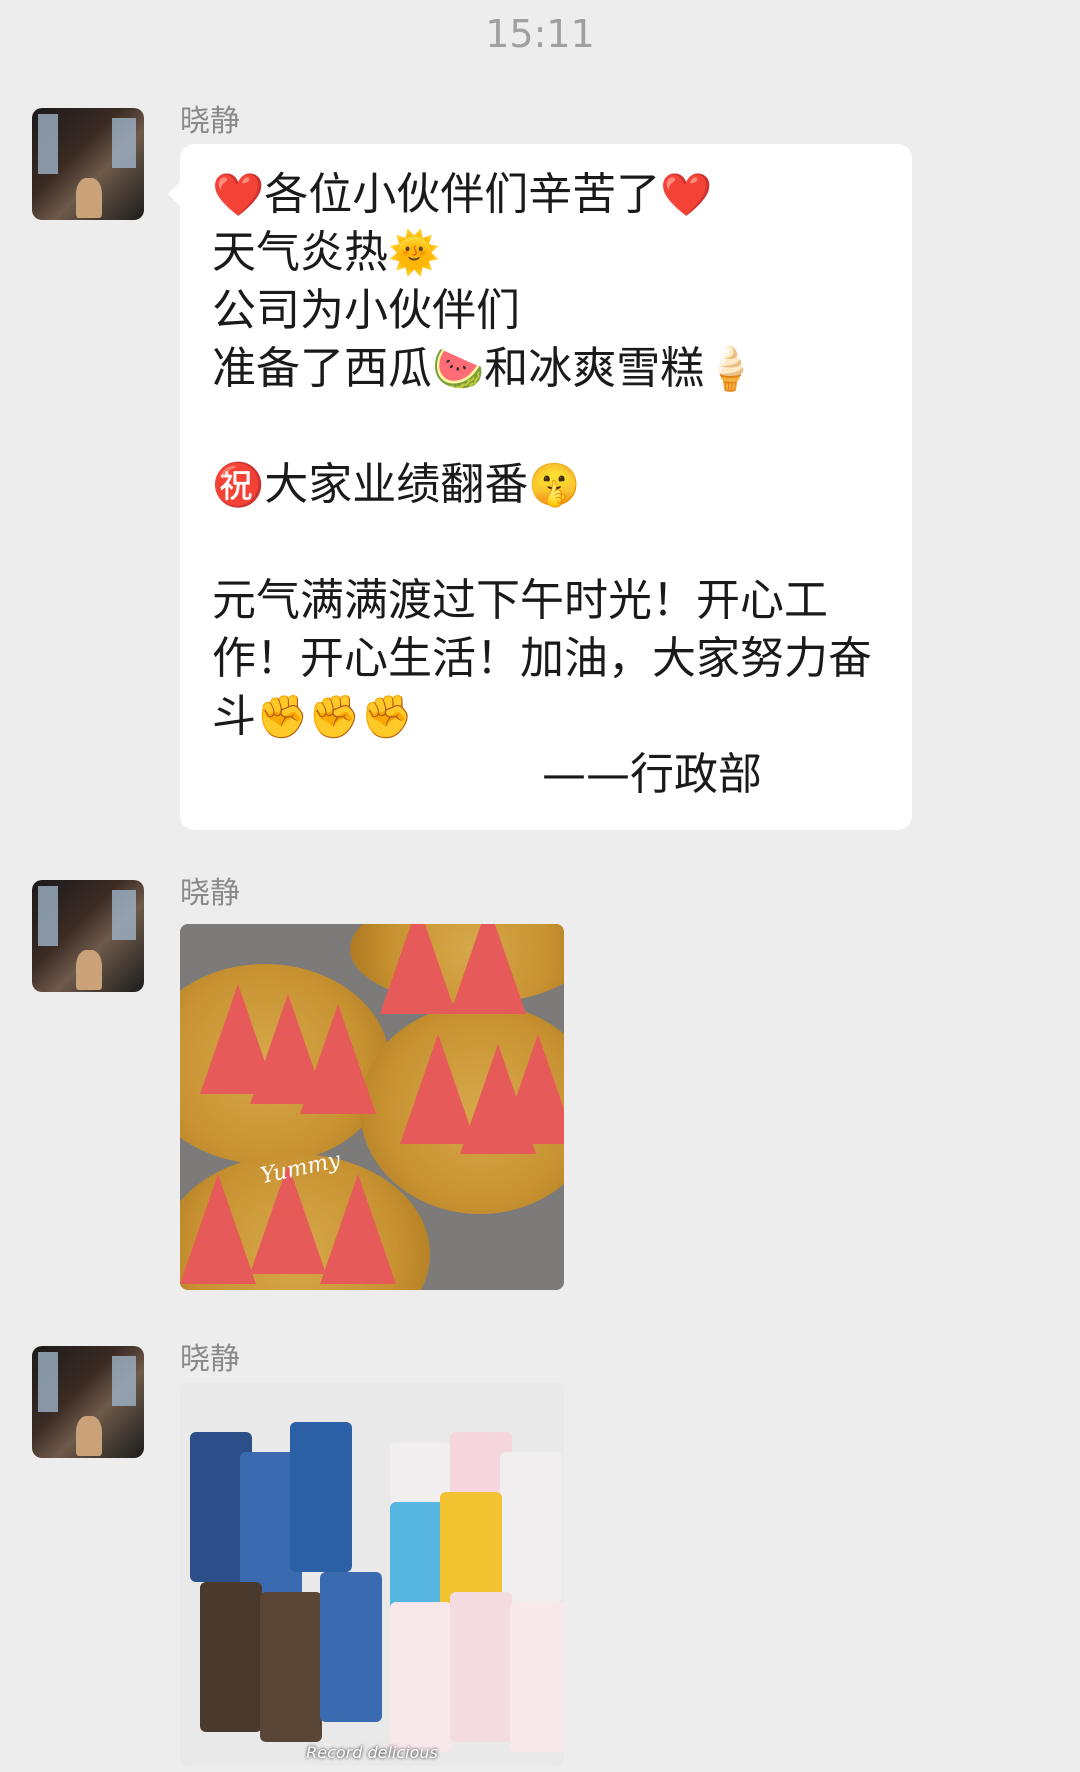  I want to click on message-line: ㊗️大家业绩翻番🤫, so click(547, 485).